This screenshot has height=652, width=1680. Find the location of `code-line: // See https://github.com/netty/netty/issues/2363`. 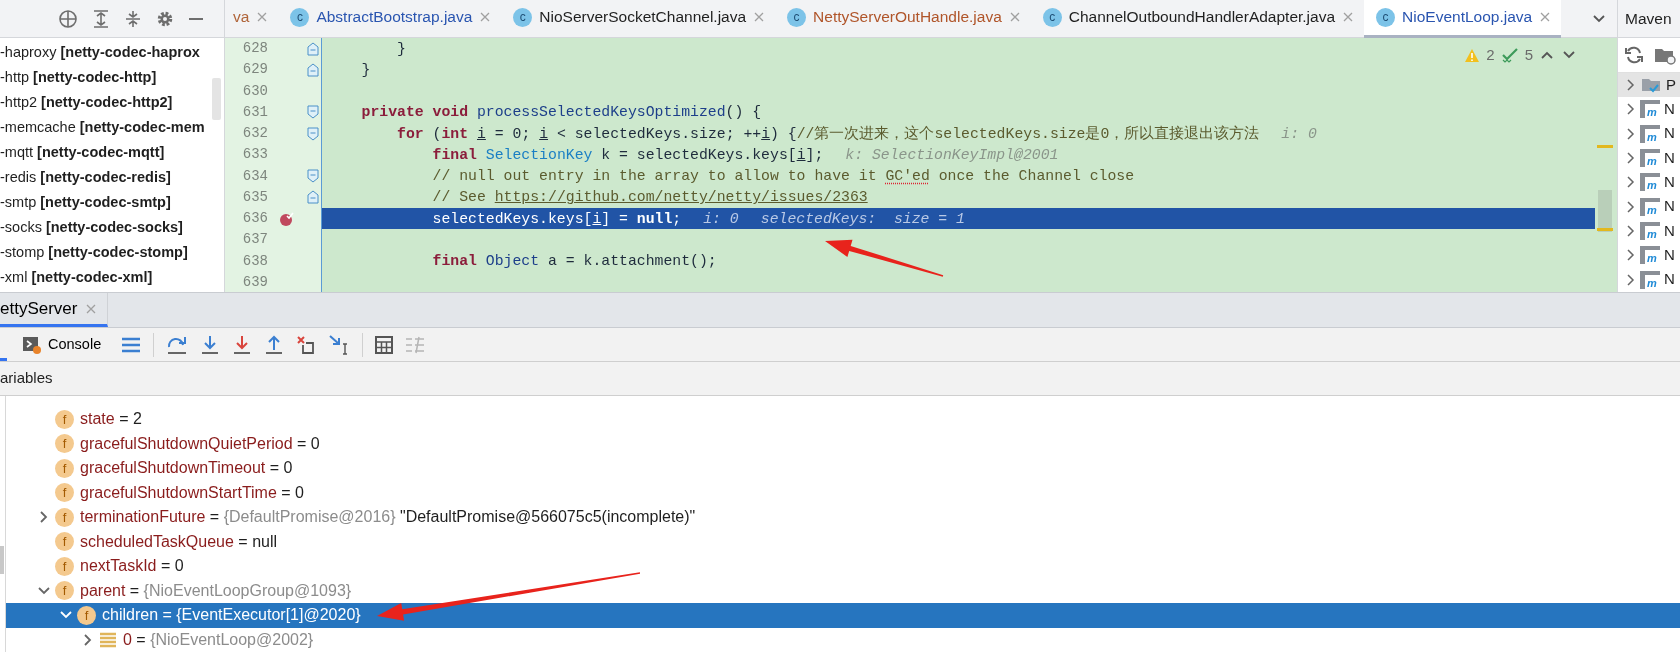

code-line: // See https://github.com/netty/netty/issues/2363 is located at coordinates (649, 198).